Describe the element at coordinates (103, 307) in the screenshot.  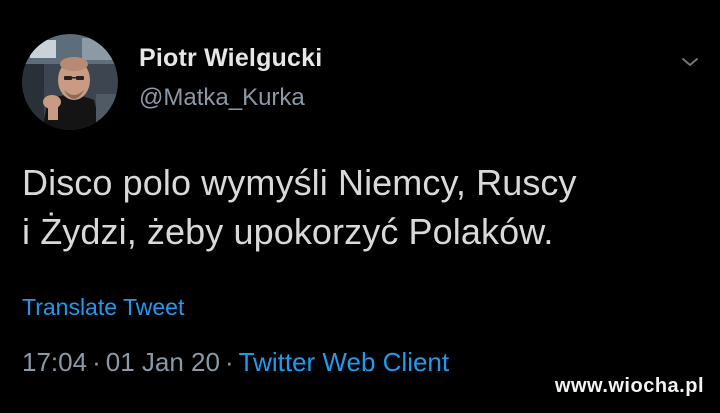
I see `translate-tweet-link: Translate Tweet` at that location.